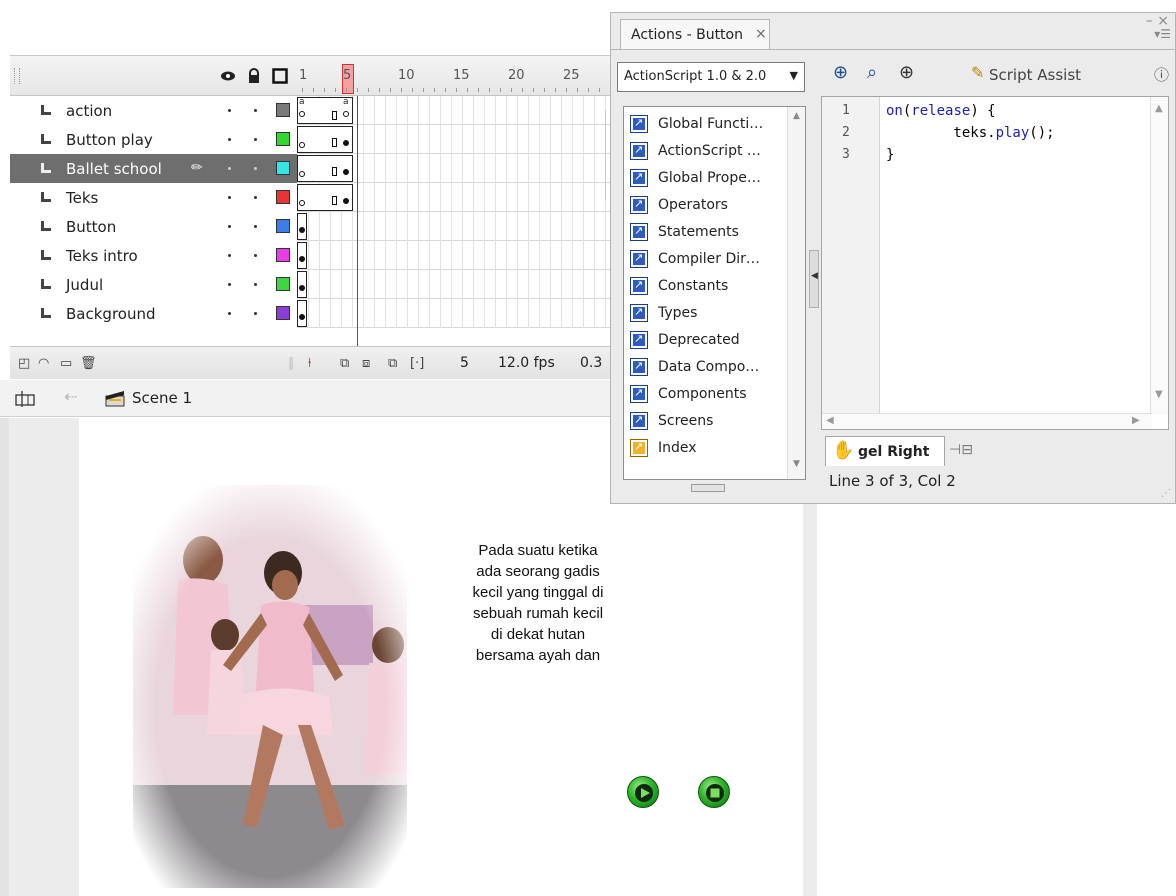 The height and width of the screenshot is (896, 1176). Describe the element at coordinates (710, 394) in the screenshot. I see `toolbox-item: ↗ Components` at that location.